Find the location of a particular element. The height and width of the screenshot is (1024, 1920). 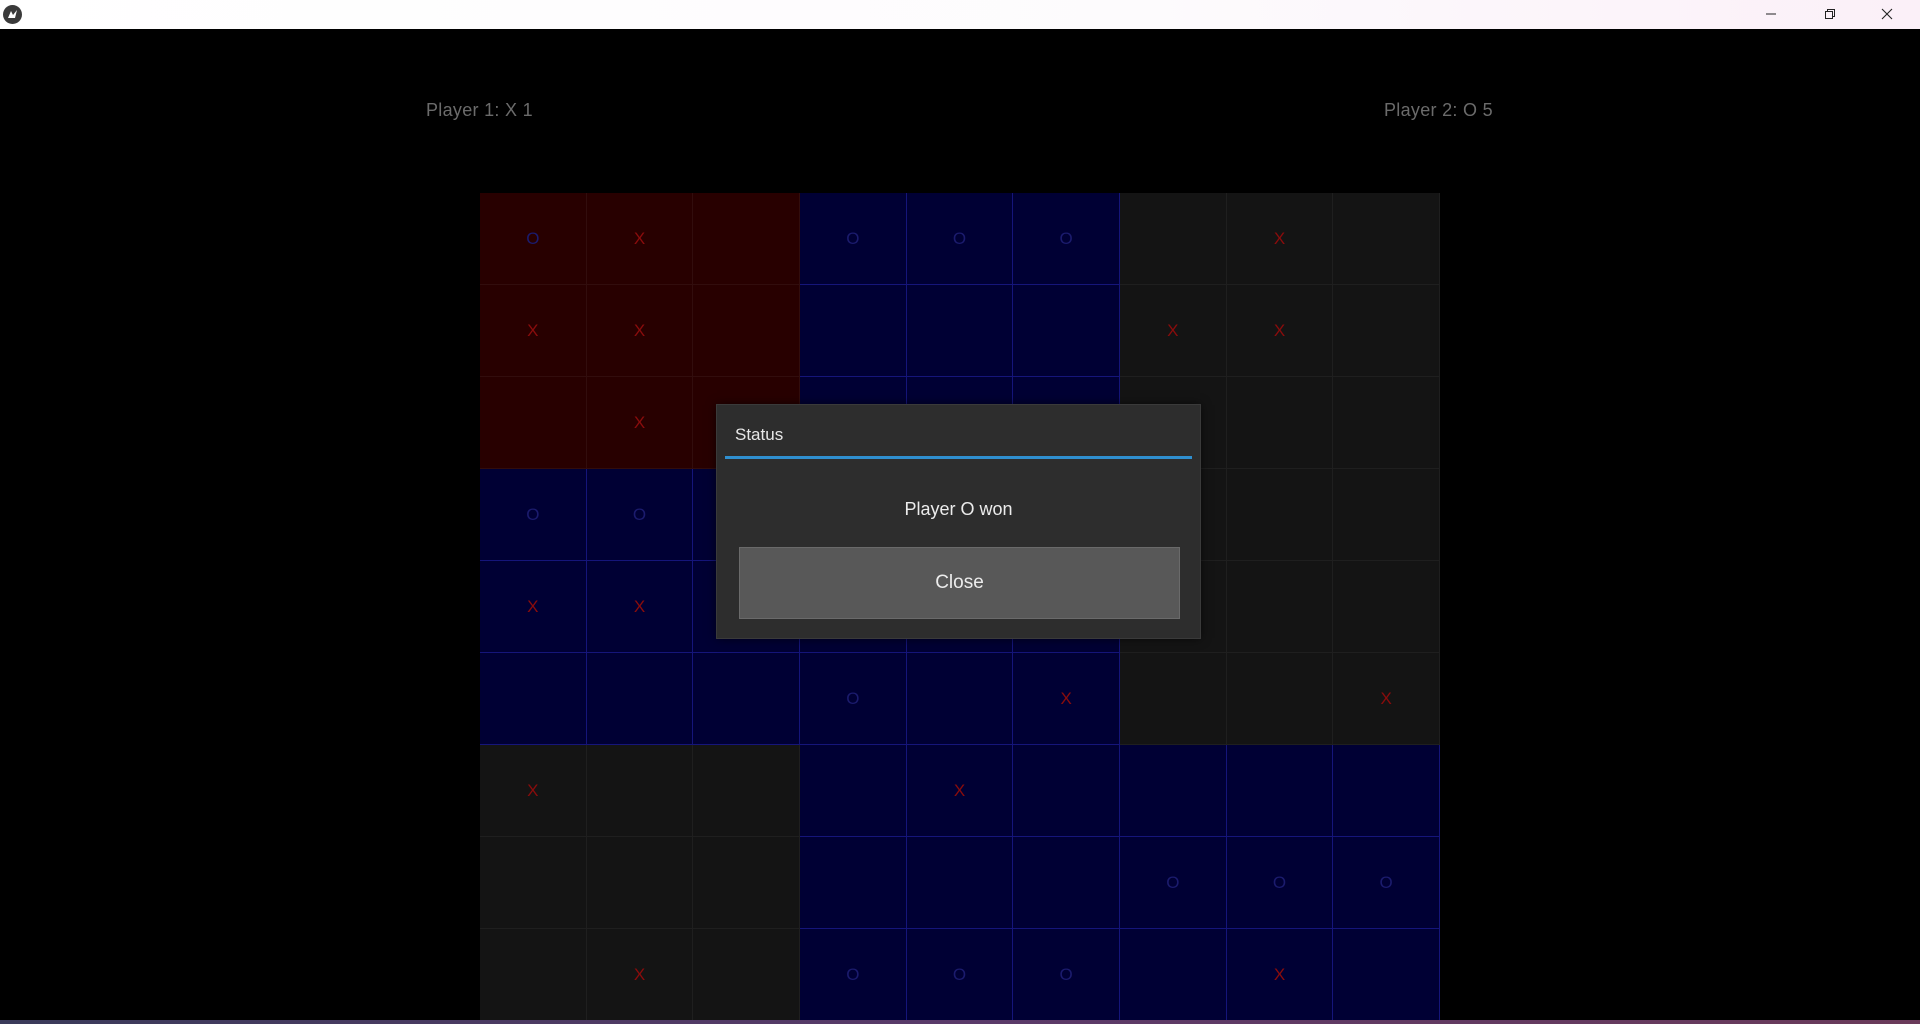

close-icon is located at coordinates (1887, 14).